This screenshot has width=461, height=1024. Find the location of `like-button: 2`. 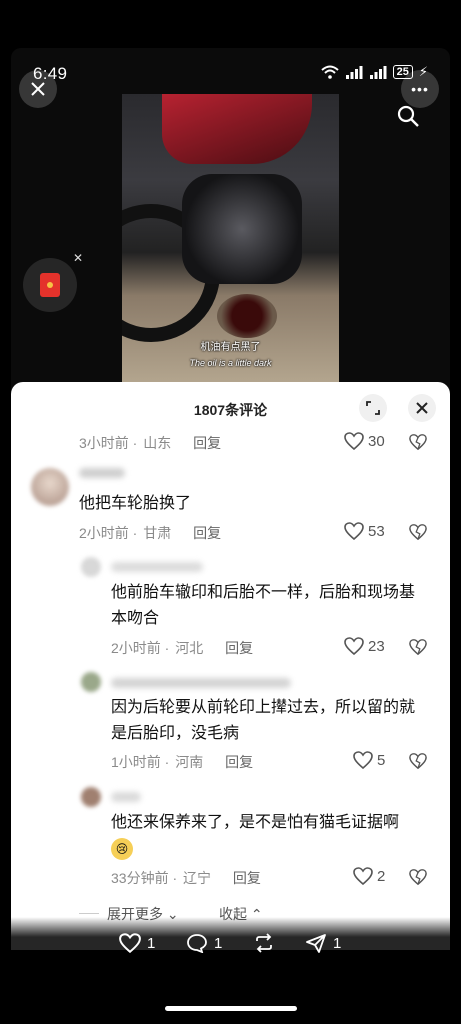

like-button: 2 is located at coordinates (369, 876).